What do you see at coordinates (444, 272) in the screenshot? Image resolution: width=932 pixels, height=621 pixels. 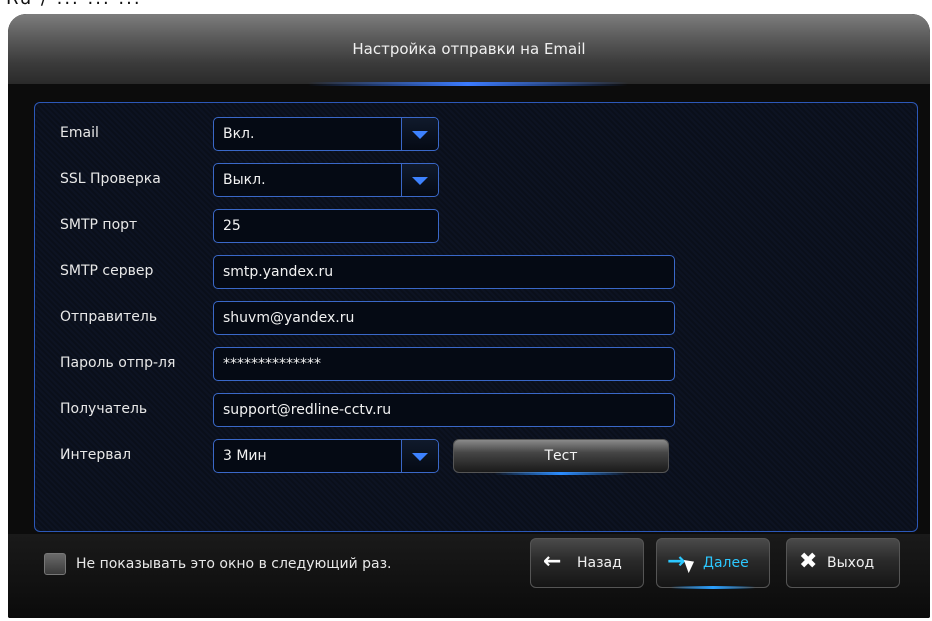 I see `smtp-server-input: smtp.yandex.ru` at bounding box center [444, 272].